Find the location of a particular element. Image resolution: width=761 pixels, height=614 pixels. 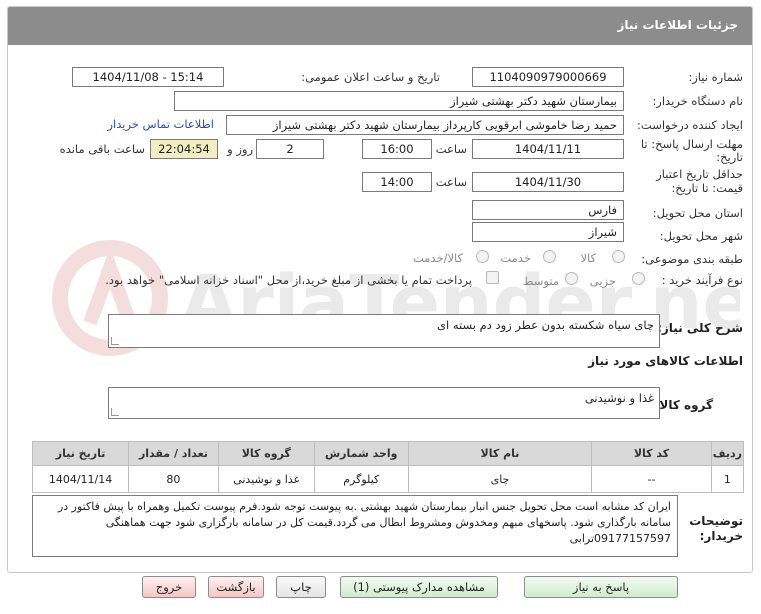

page-header: جزئیات اطلاعات نیاز is located at coordinates (380, 26).